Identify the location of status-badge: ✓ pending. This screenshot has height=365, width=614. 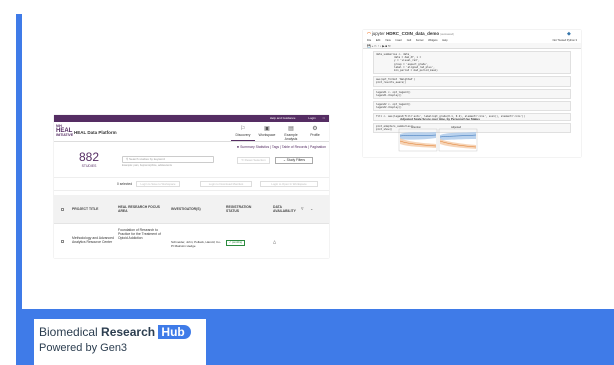
(236, 243).